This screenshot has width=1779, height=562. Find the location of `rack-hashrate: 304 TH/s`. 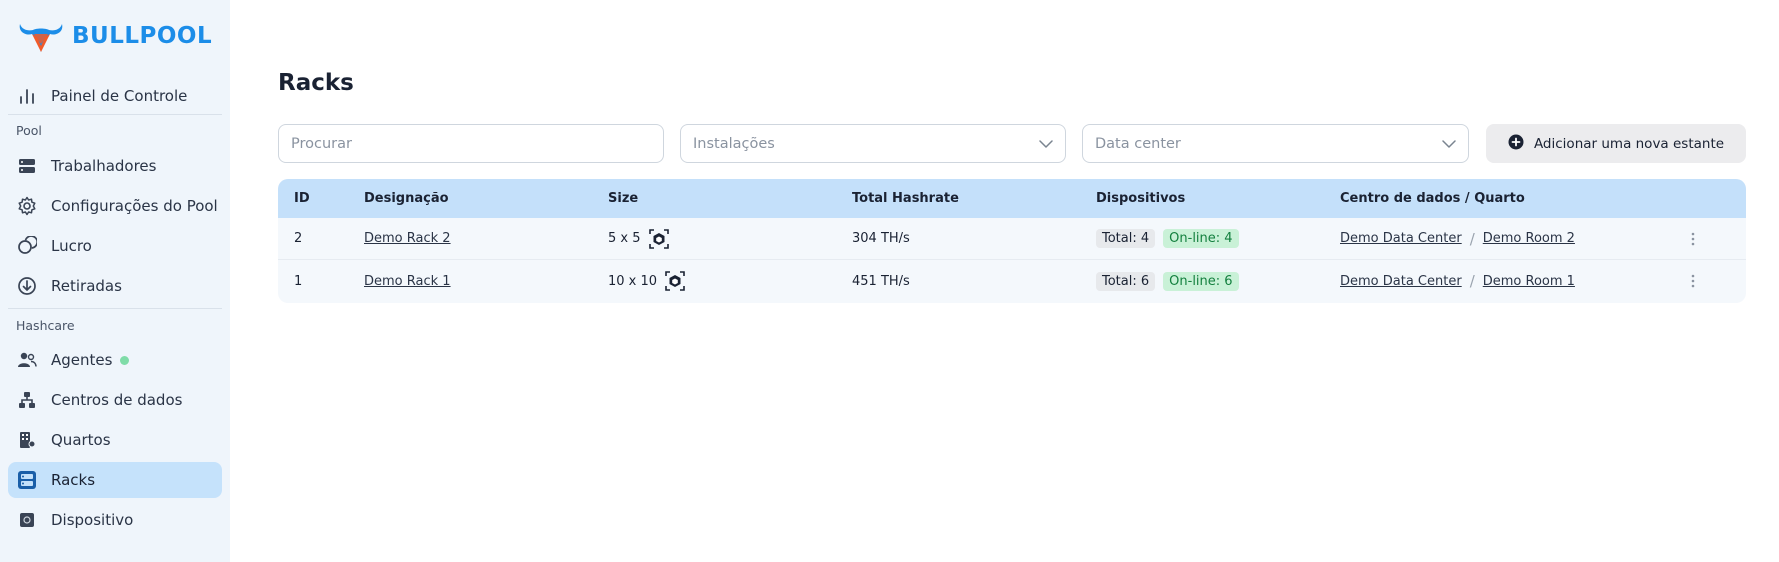

rack-hashrate: 304 TH/s is located at coordinates (881, 238).